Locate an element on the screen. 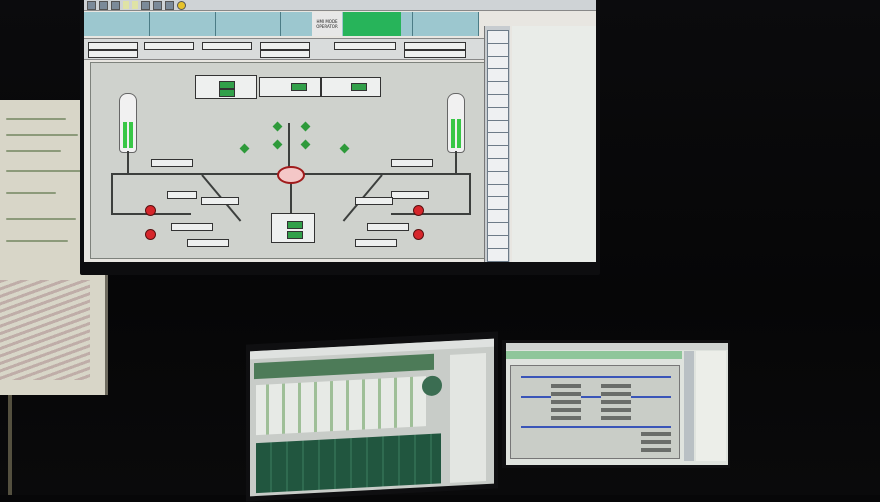 The image size is (880, 502). manifold-hub is located at coordinates (291, 175).